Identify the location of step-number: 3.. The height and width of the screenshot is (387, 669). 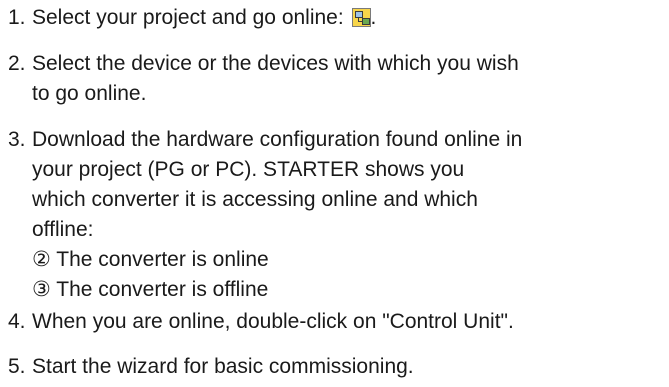
(17, 139).